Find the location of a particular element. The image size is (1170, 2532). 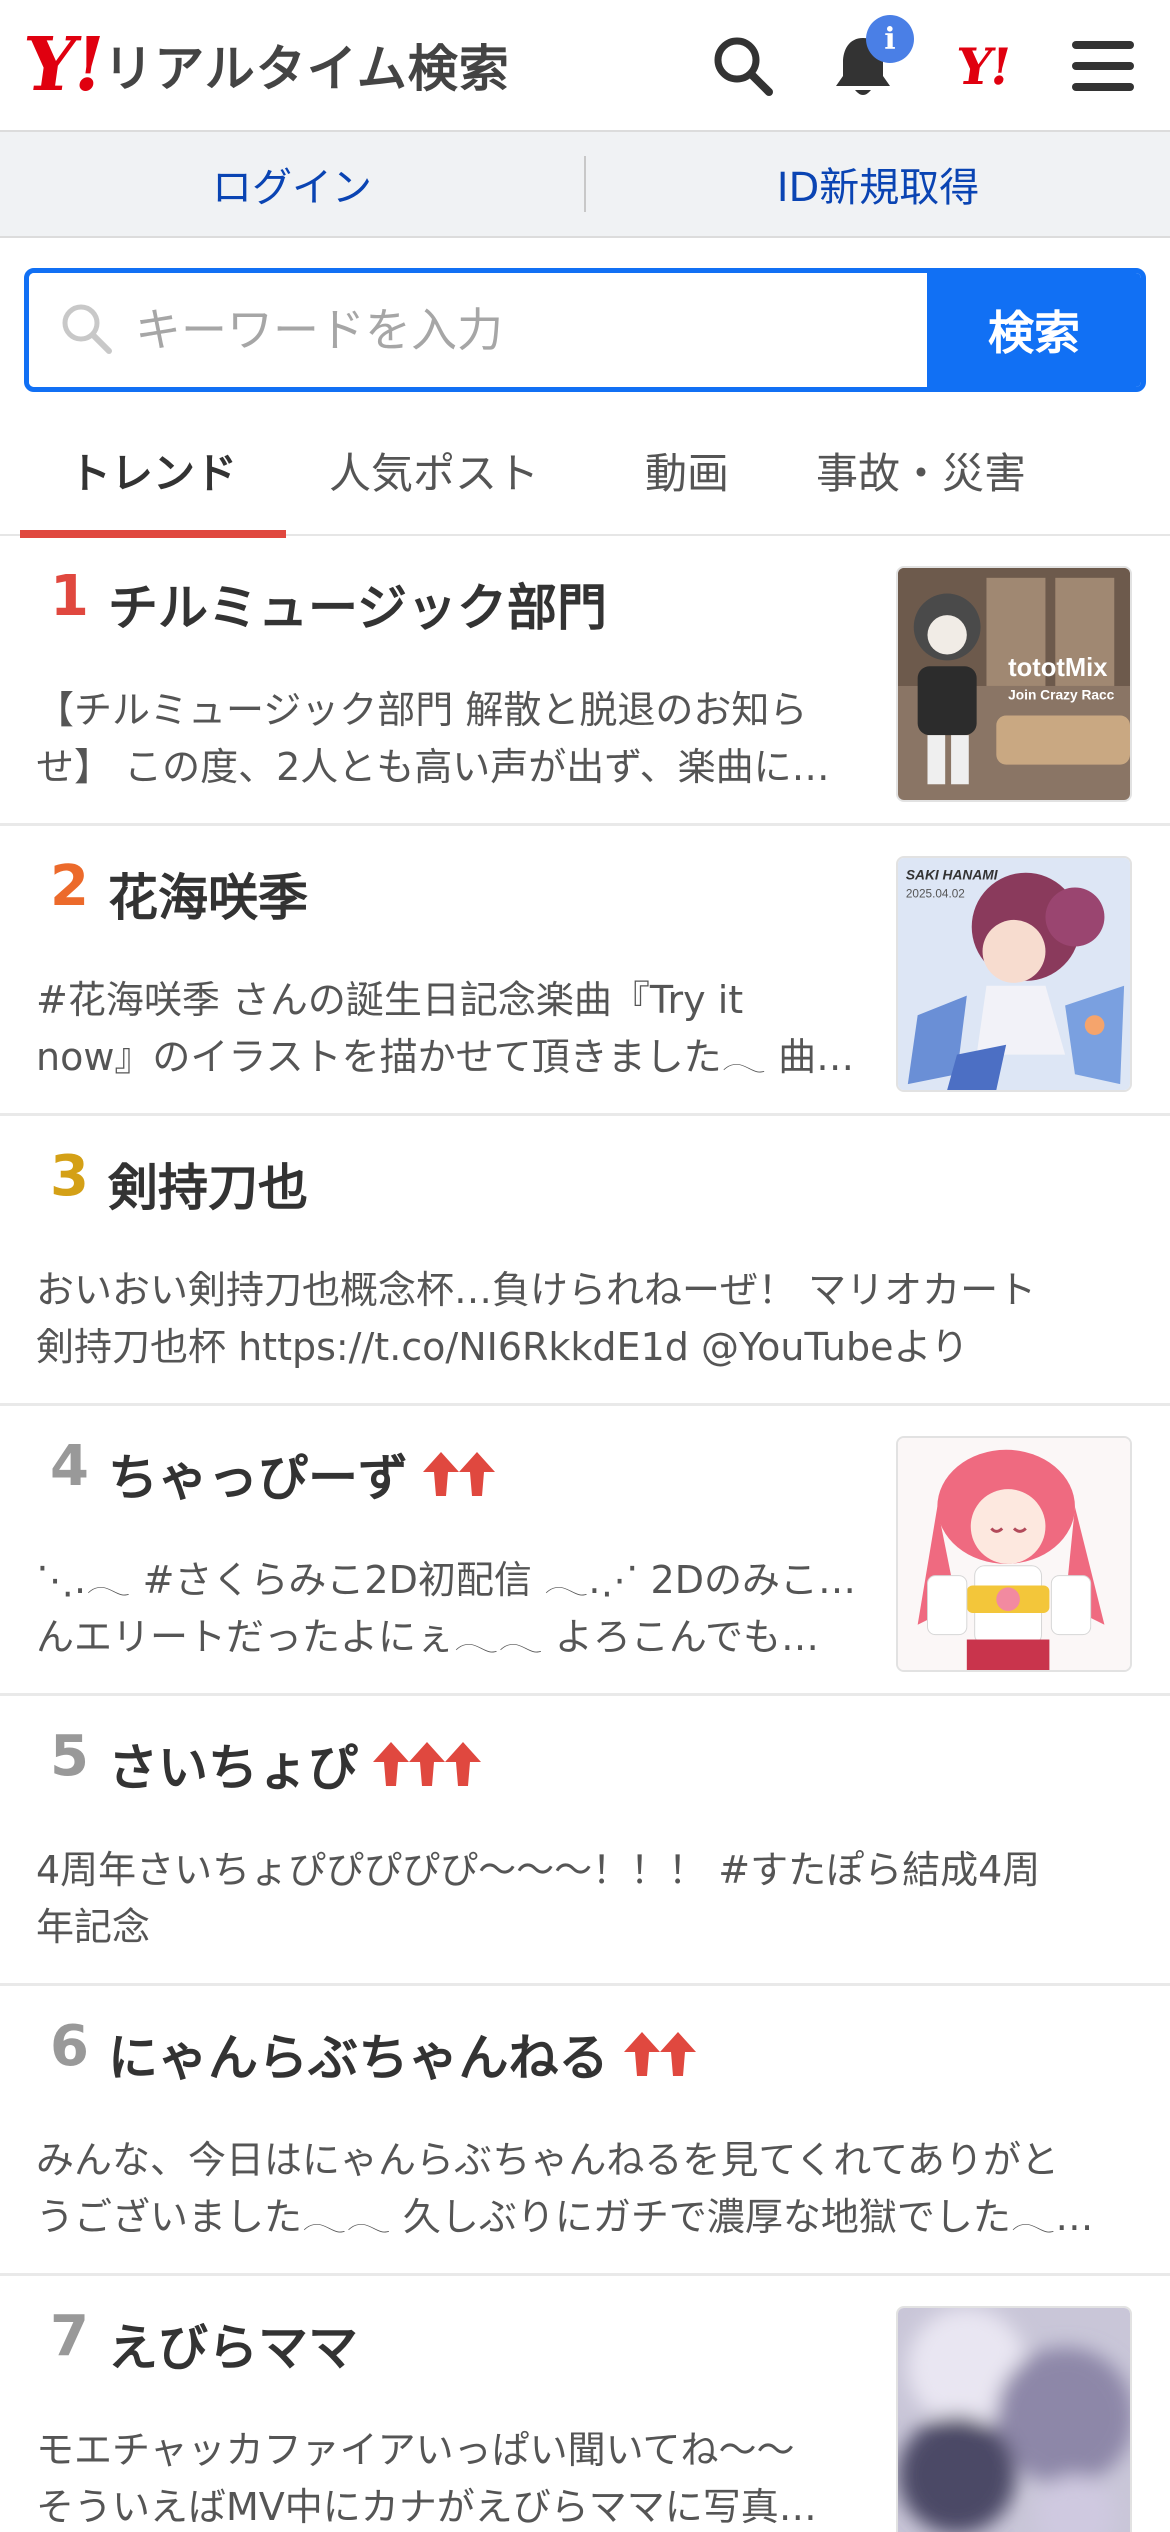

tab-videos: 動画 is located at coordinates (687, 470).